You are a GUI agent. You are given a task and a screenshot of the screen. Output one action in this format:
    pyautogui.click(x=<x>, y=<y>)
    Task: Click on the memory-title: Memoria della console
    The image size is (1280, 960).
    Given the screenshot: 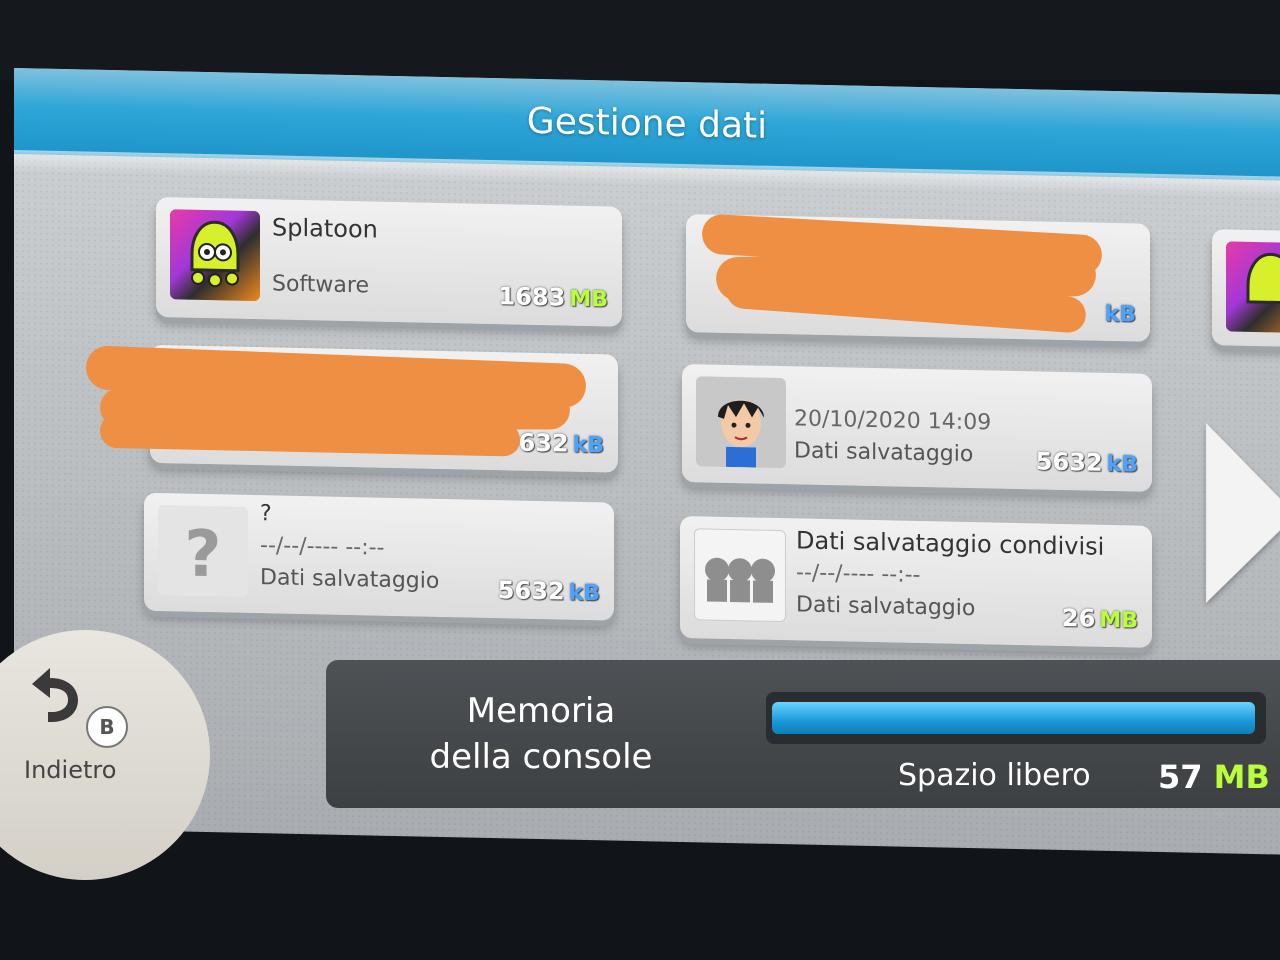 What is the action you would take?
    pyautogui.click(x=541, y=734)
    